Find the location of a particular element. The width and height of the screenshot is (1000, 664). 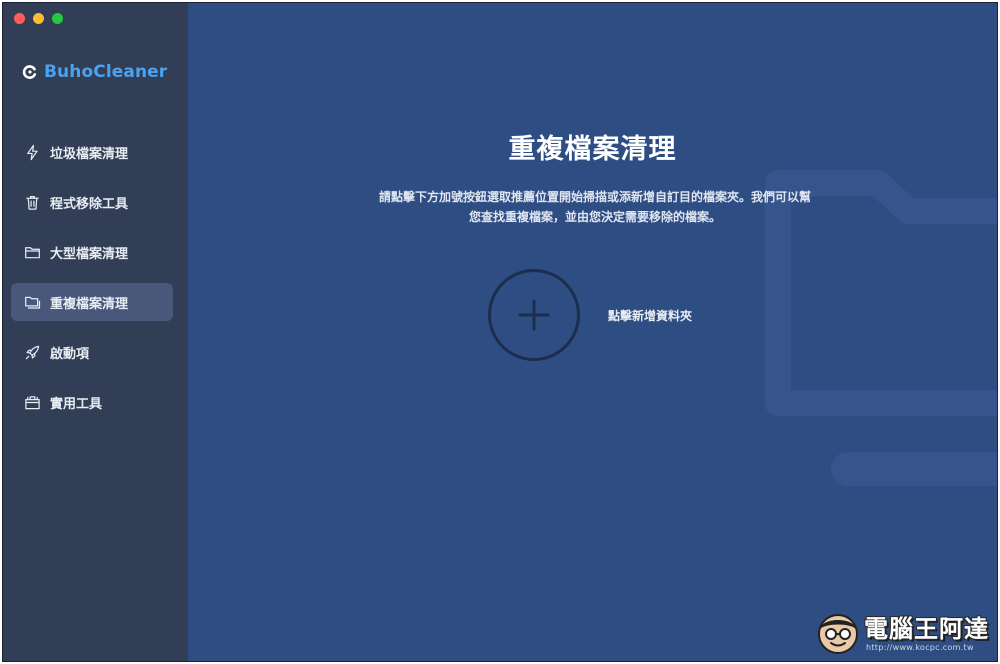

brand: BuhoCleaner is located at coordinates (94, 72).